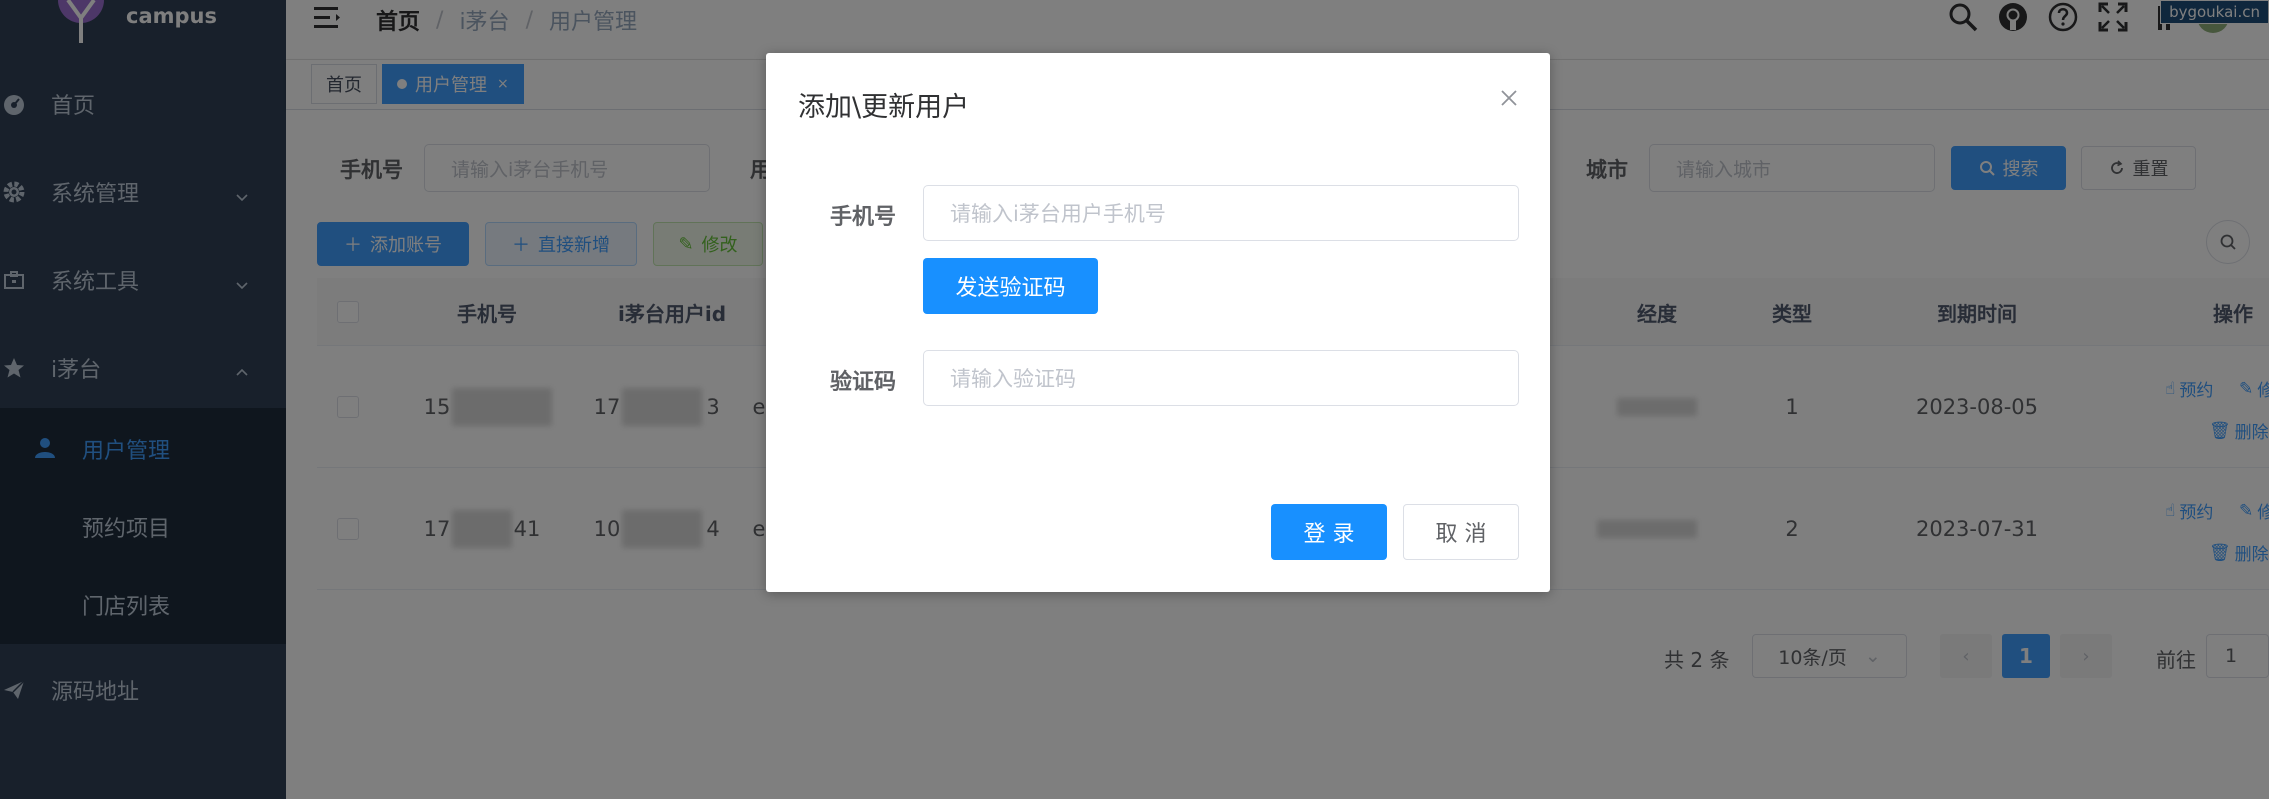 This screenshot has height=799, width=2269. I want to click on code-input: 请输入验证码, so click(1221, 378).